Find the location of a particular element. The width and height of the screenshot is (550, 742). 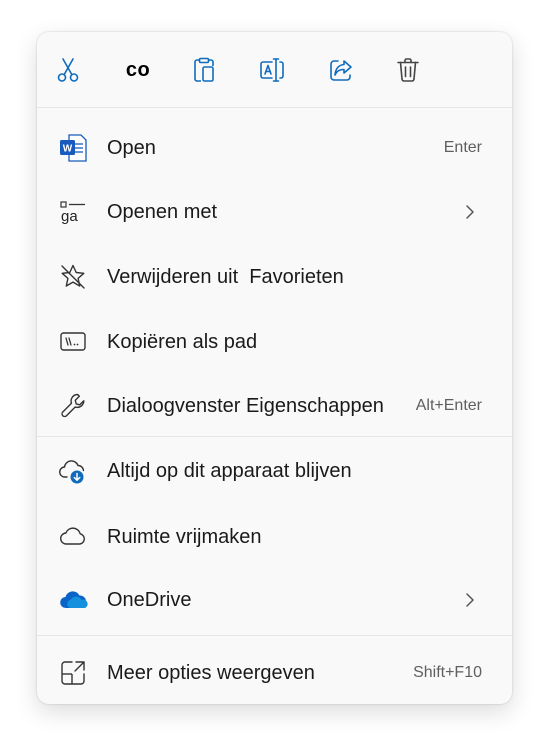

menu-item-label: Kopiëren als pad is located at coordinates (182, 342).